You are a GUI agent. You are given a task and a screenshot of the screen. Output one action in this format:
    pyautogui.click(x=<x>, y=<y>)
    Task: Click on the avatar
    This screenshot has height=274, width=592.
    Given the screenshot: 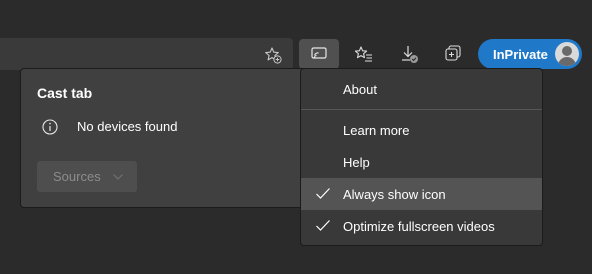 What is the action you would take?
    pyautogui.click(x=567, y=54)
    